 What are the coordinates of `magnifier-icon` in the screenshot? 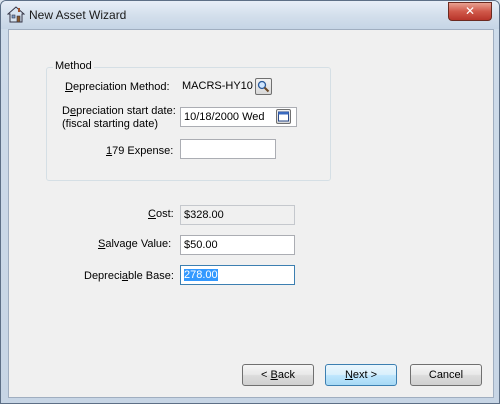 It's located at (263, 86).